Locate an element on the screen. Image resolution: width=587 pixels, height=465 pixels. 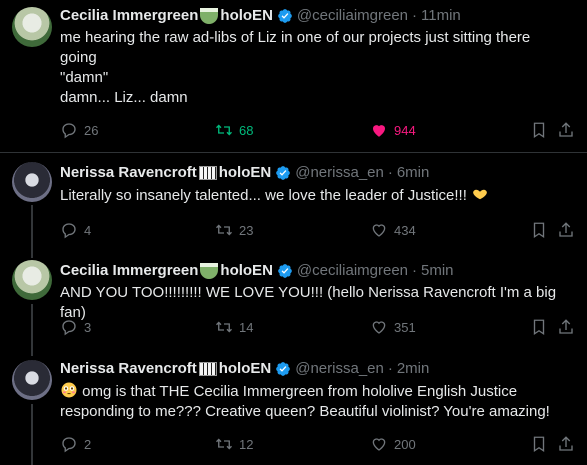
like-count: 944 is located at coordinates (405, 130).